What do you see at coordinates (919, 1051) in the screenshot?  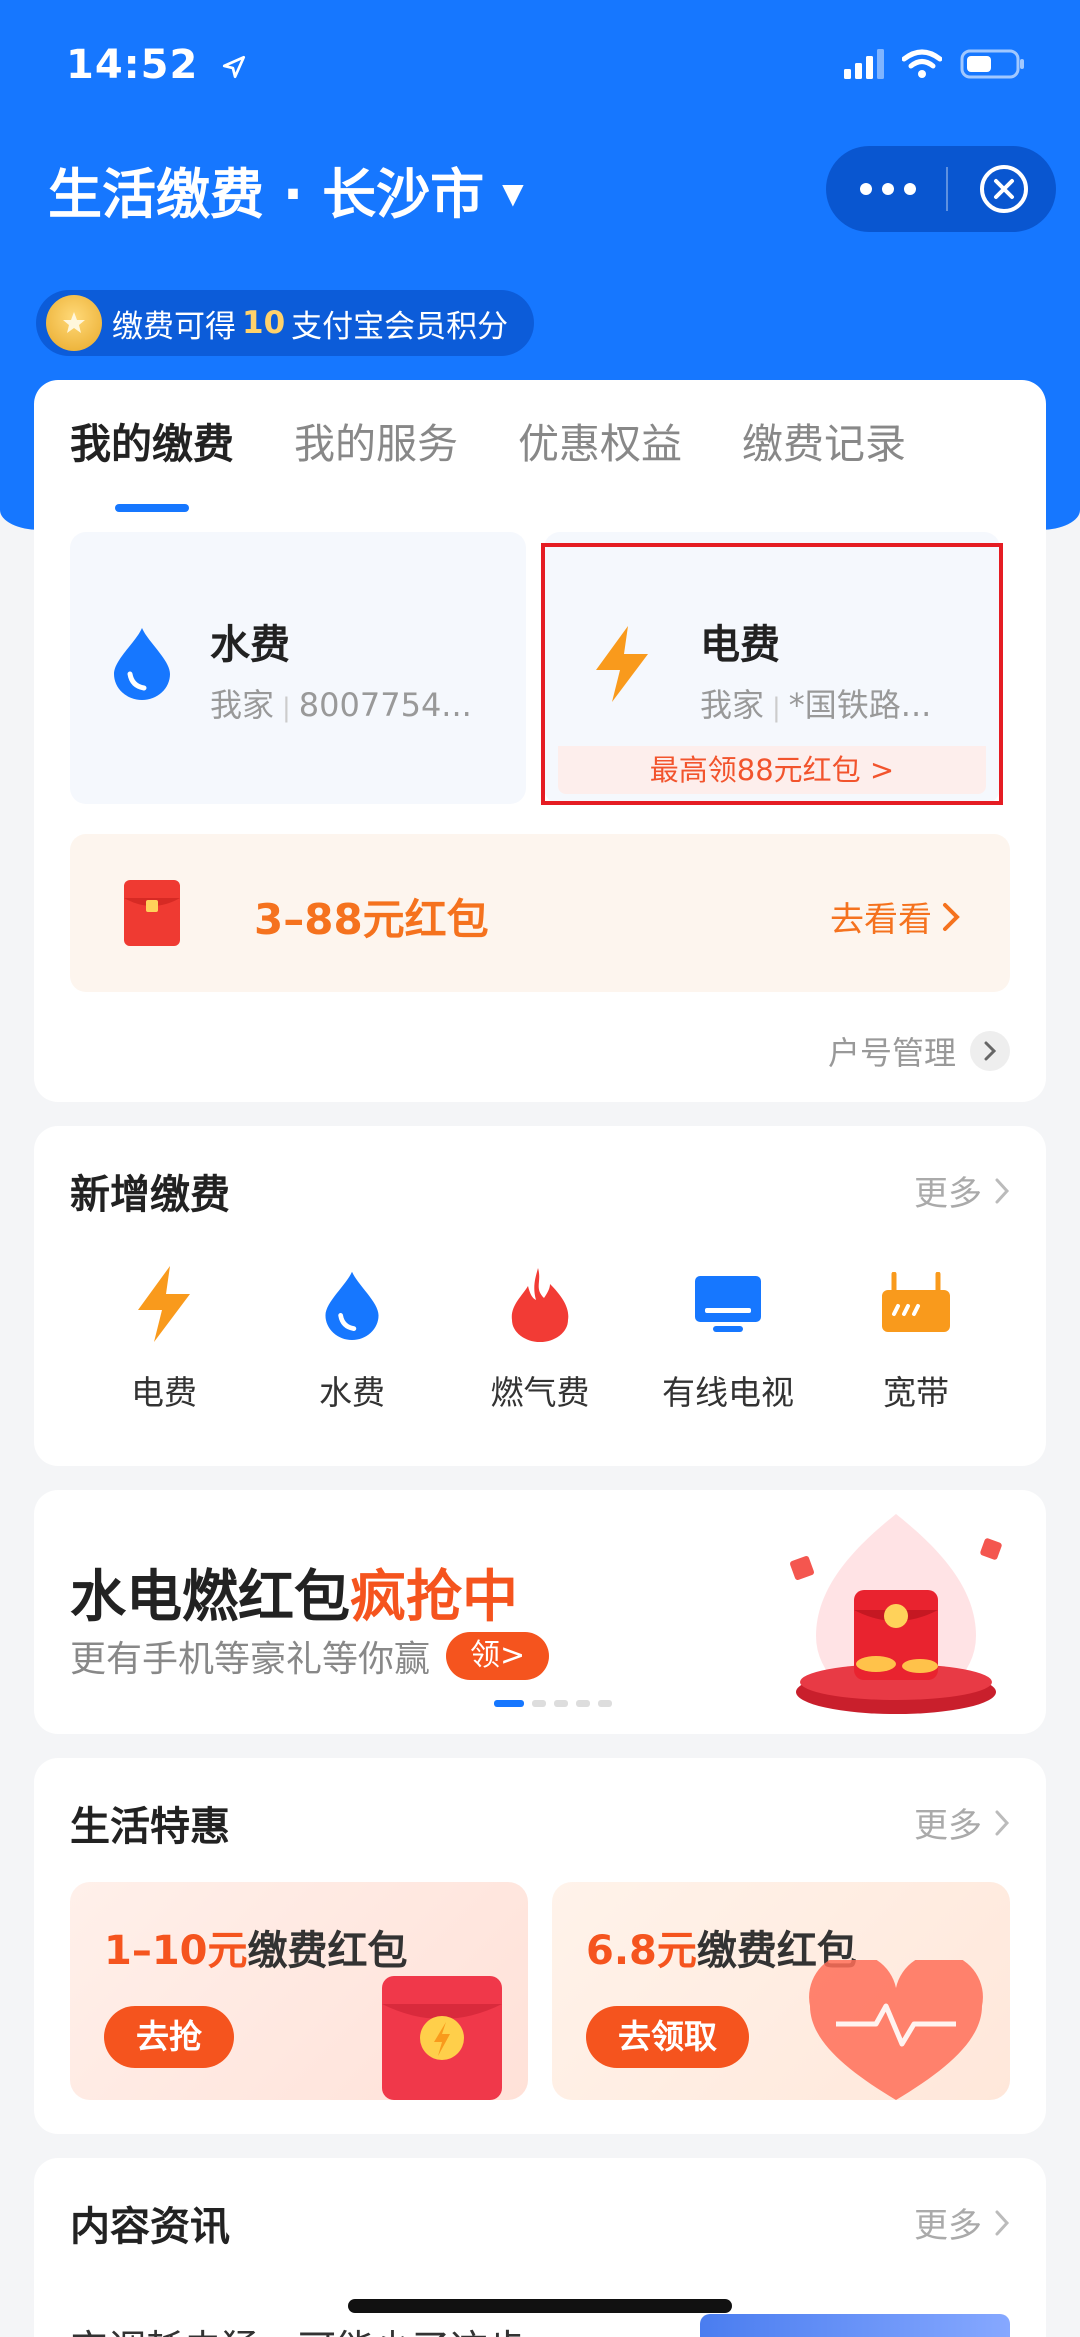 I see `account-management-link: 户号管理` at bounding box center [919, 1051].